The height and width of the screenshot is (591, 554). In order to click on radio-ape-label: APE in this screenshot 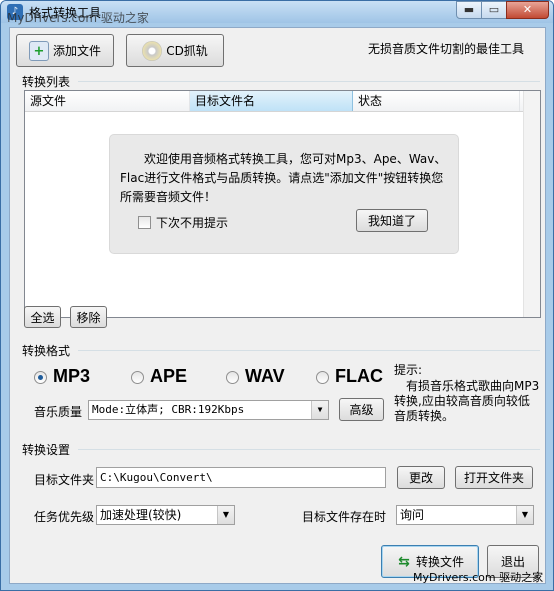, I will do `click(168, 376)`.